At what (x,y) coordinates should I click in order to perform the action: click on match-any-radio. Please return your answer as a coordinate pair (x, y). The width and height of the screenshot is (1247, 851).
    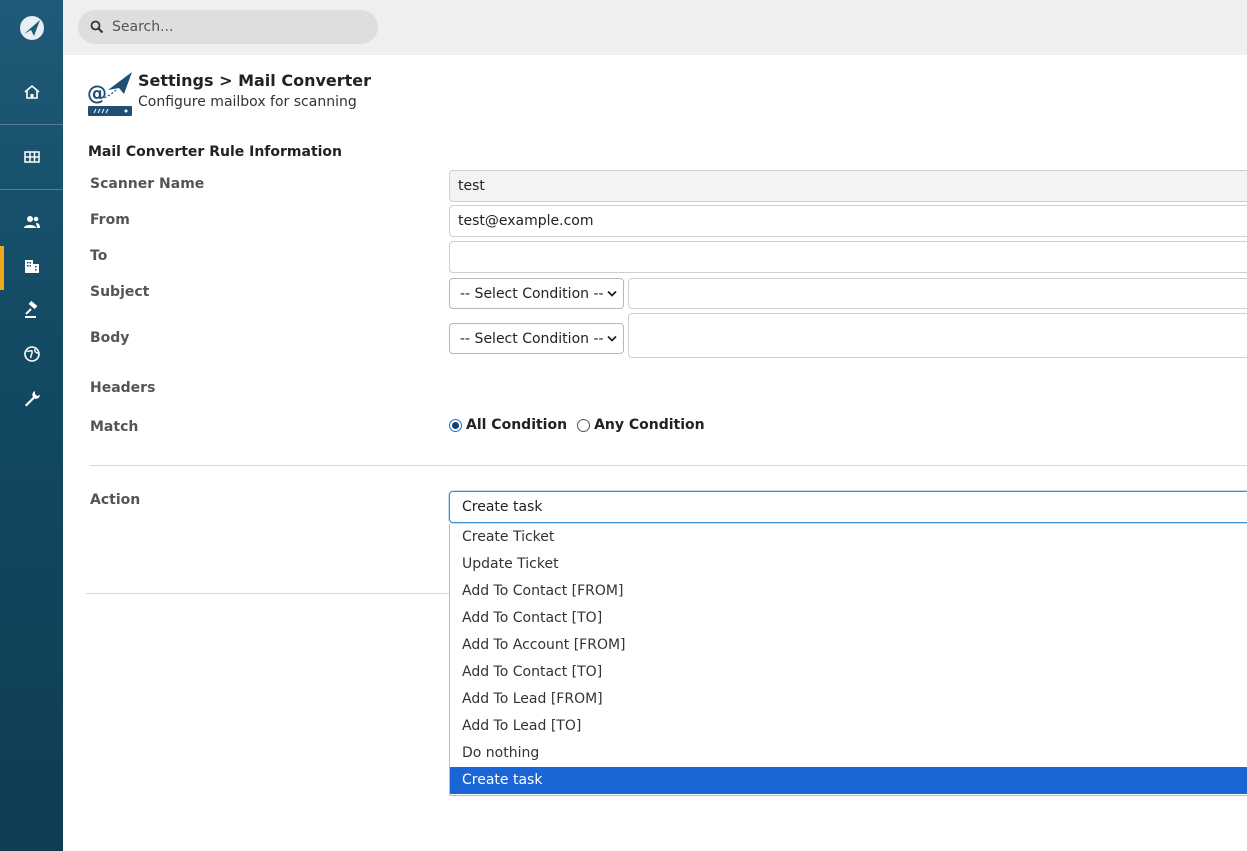
    Looking at the image, I should click on (584, 425).